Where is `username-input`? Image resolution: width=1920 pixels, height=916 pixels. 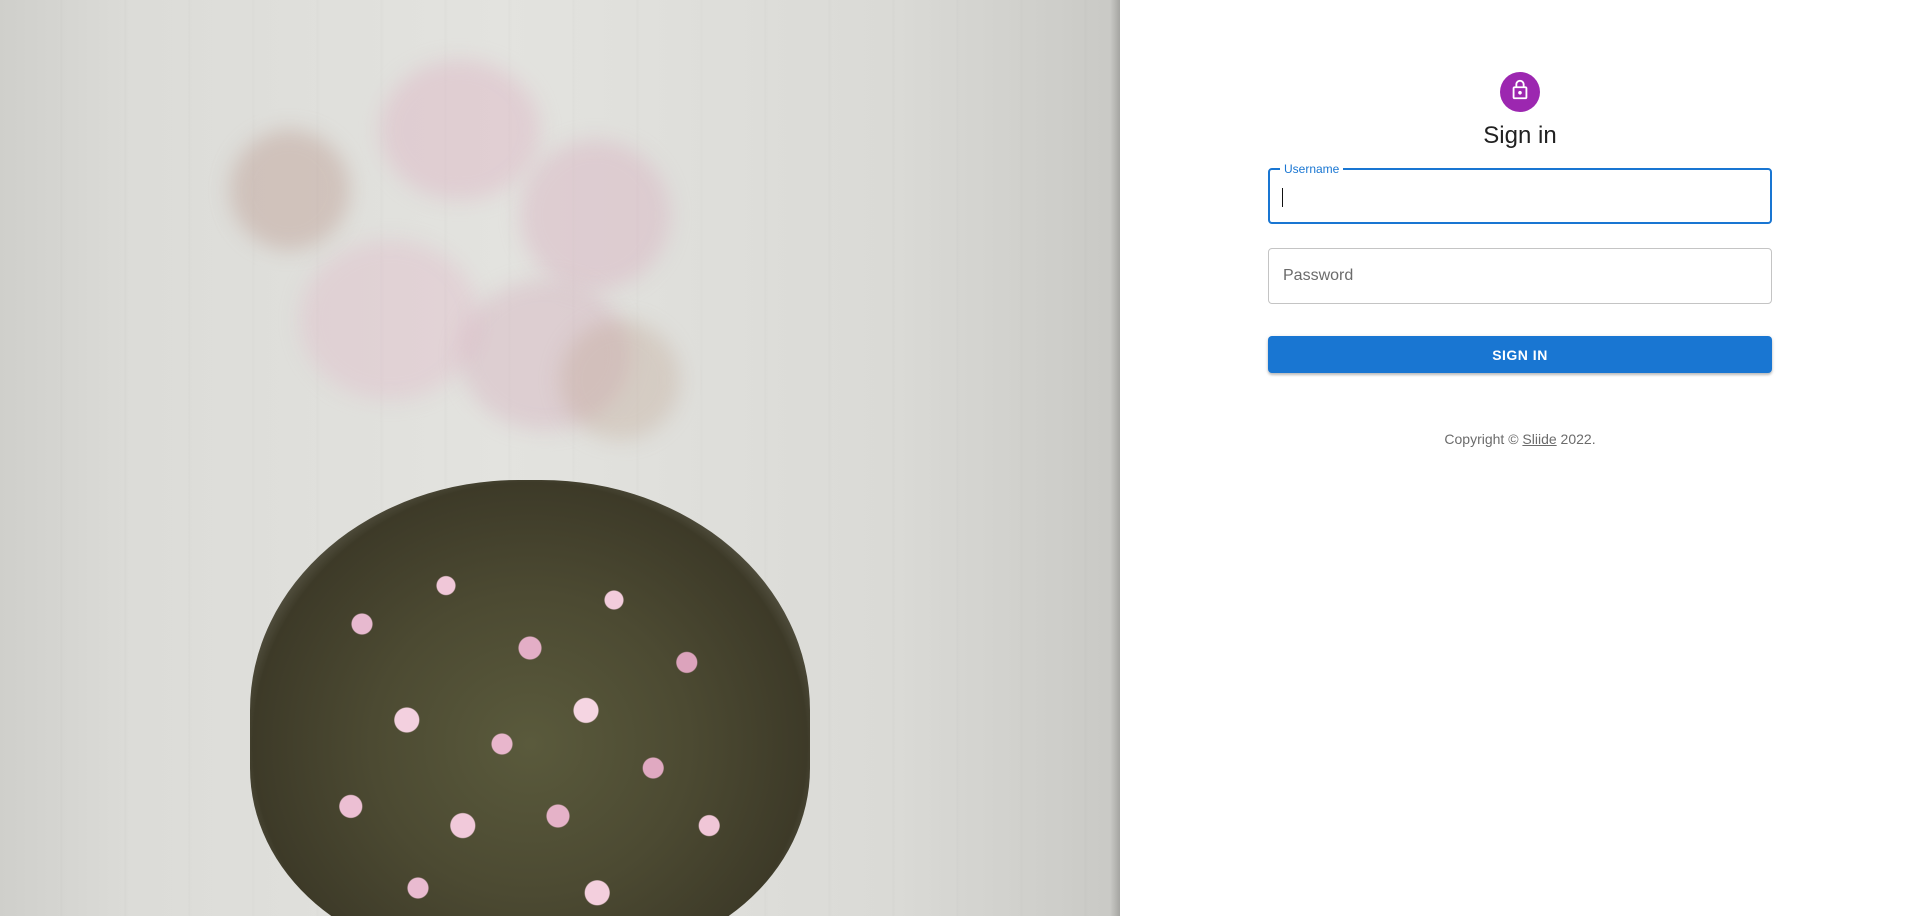 username-input is located at coordinates (1520, 196).